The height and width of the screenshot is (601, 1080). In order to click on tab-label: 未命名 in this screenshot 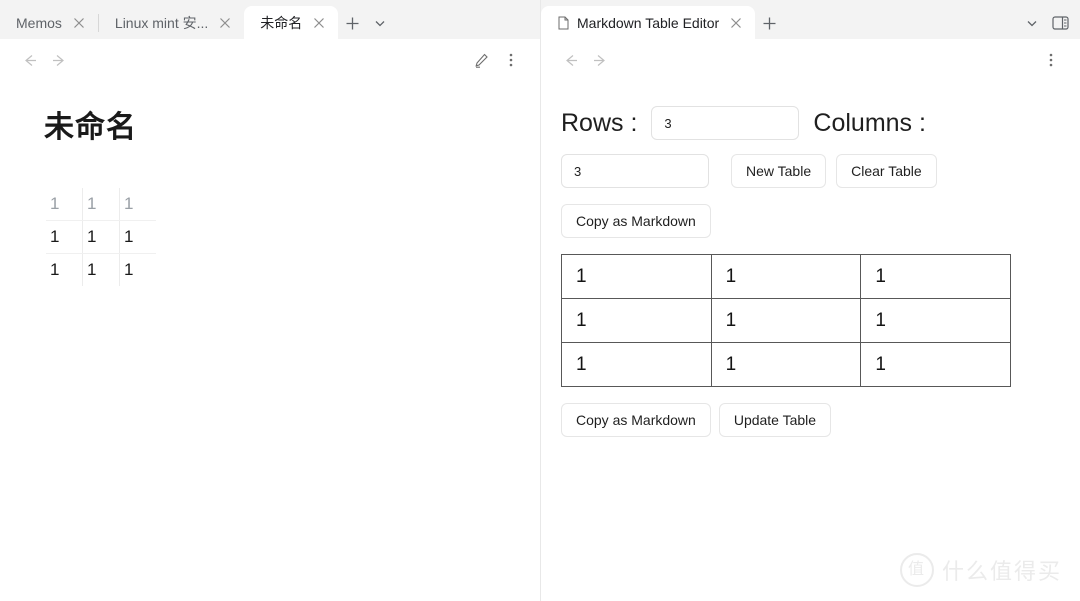, I will do `click(281, 23)`.